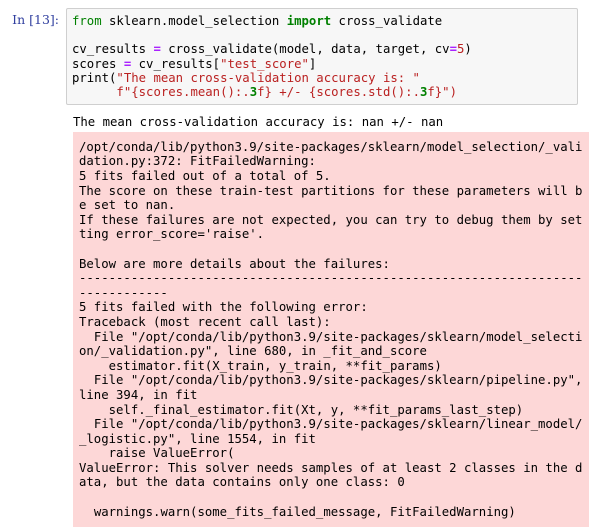  What do you see at coordinates (305, 49) in the screenshot?
I see `token-call-cross-validate: cross_validate(model, data, target, cv` at bounding box center [305, 49].